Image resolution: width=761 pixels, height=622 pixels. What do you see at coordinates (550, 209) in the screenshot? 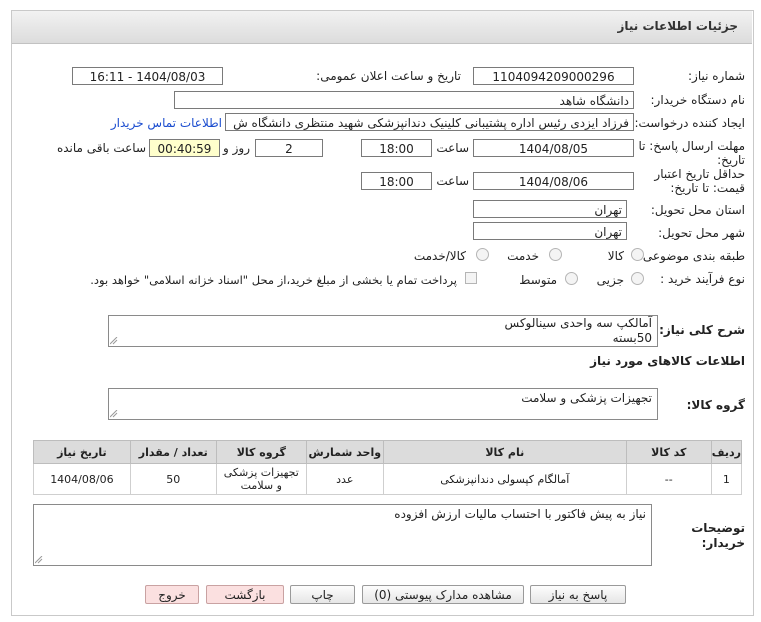
I see `province-field: تهران` at bounding box center [550, 209].